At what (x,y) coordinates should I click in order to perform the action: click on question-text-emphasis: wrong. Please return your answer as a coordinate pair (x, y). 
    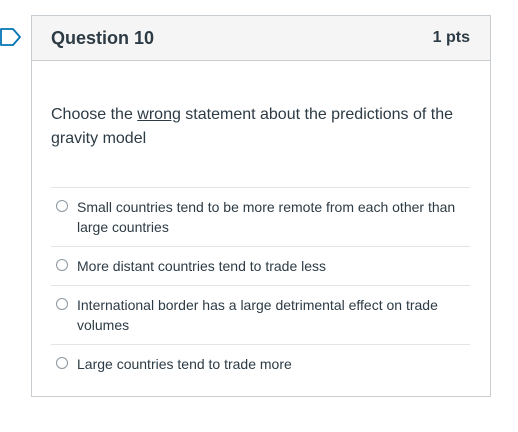
    Looking at the image, I should click on (159, 114).